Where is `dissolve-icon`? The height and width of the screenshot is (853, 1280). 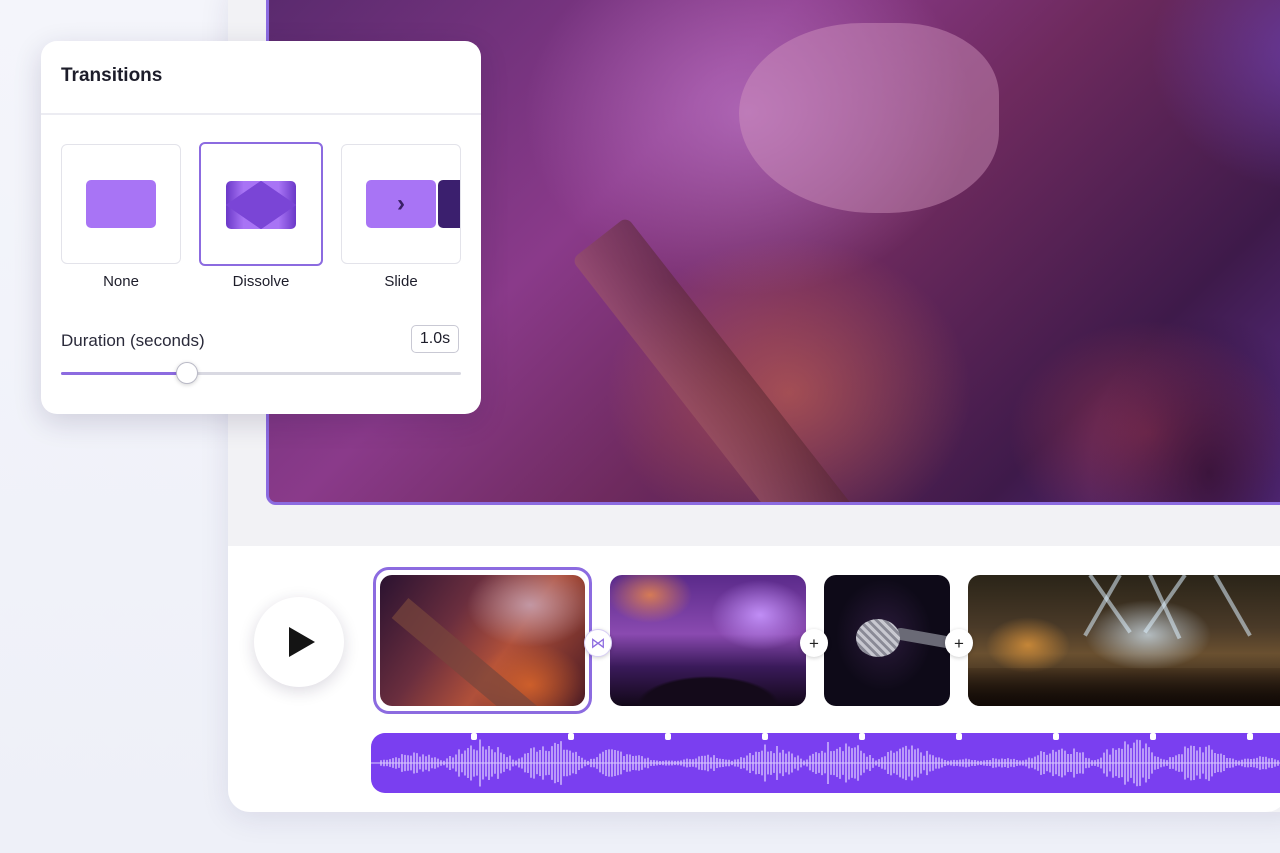
dissolve-icon is located at coordinates (261, 205).